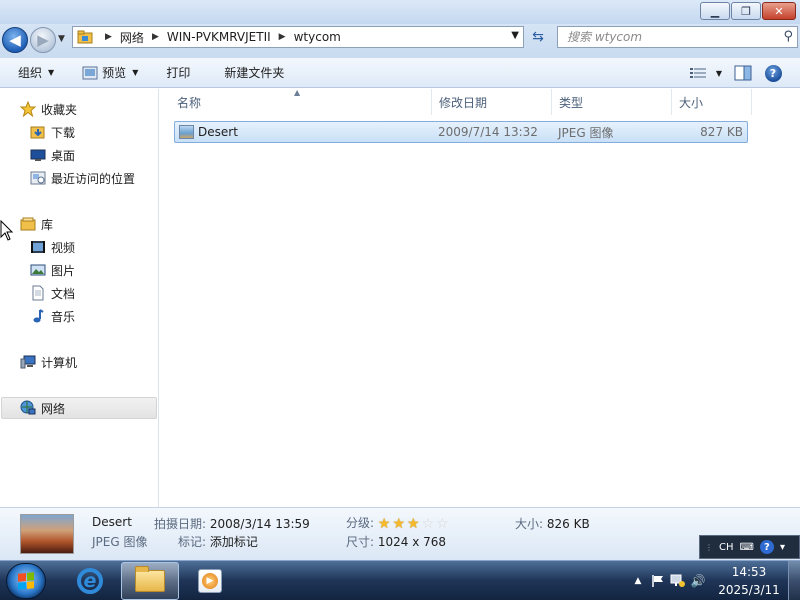  What do you see at coordinates (698, 581) in the screenshot?
I see `volume-icon: 🔊` at bounding box center [698, 581].